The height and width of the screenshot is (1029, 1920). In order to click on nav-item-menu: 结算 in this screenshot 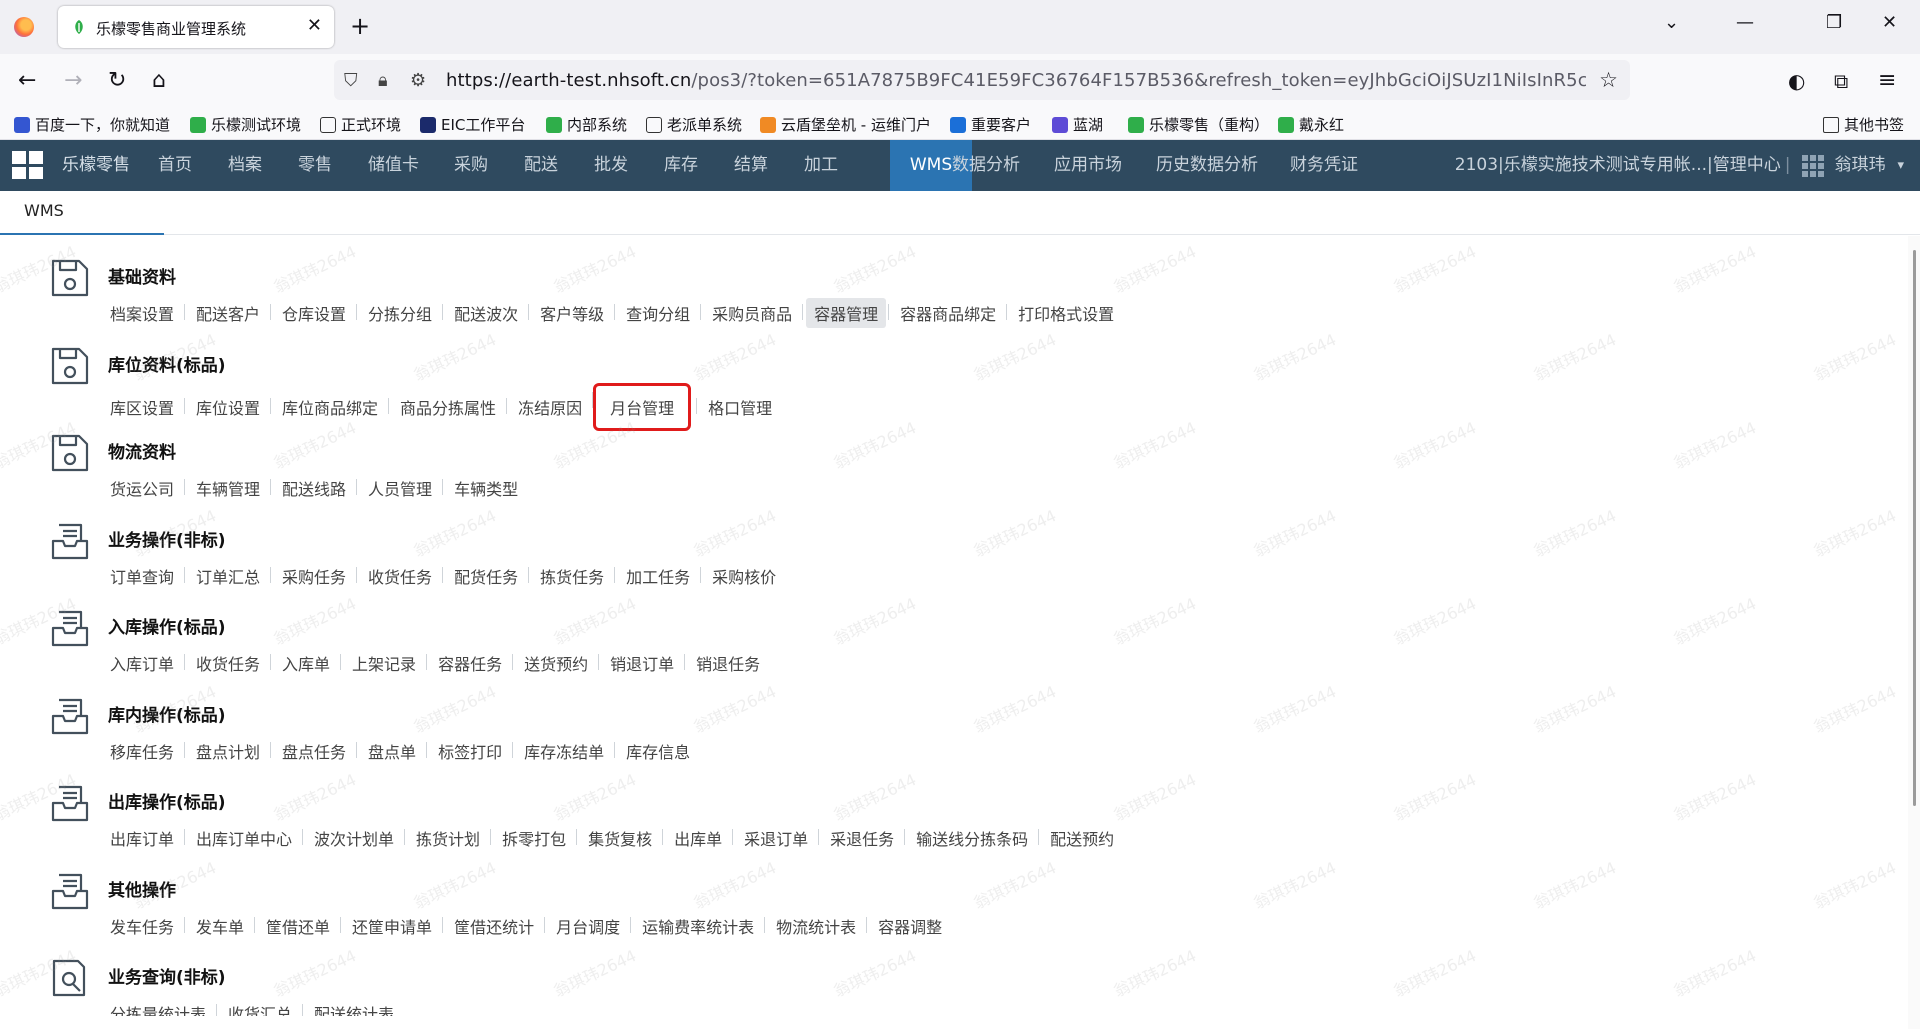, I will do `click(751, 165)`.